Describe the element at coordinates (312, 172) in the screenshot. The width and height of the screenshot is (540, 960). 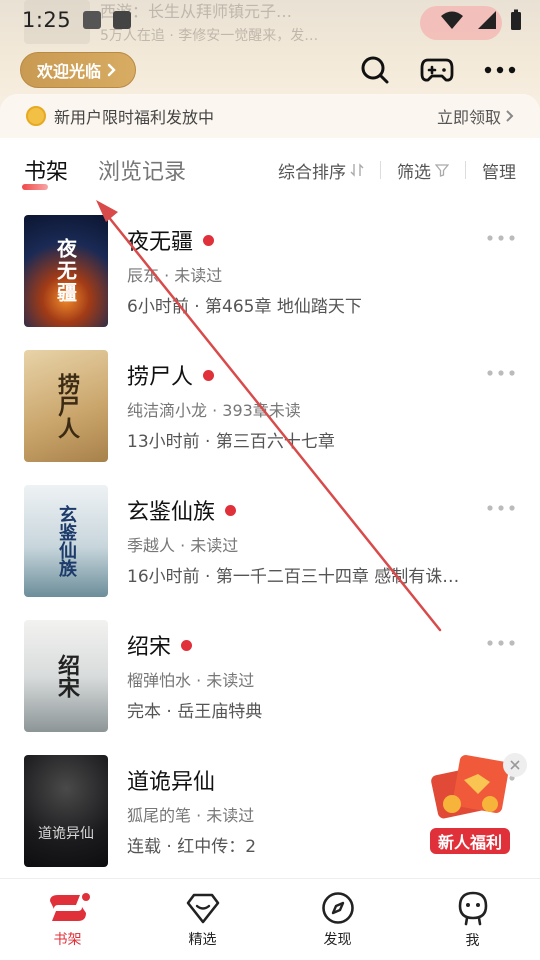
I see `sort-label: 综合排序` at that location.